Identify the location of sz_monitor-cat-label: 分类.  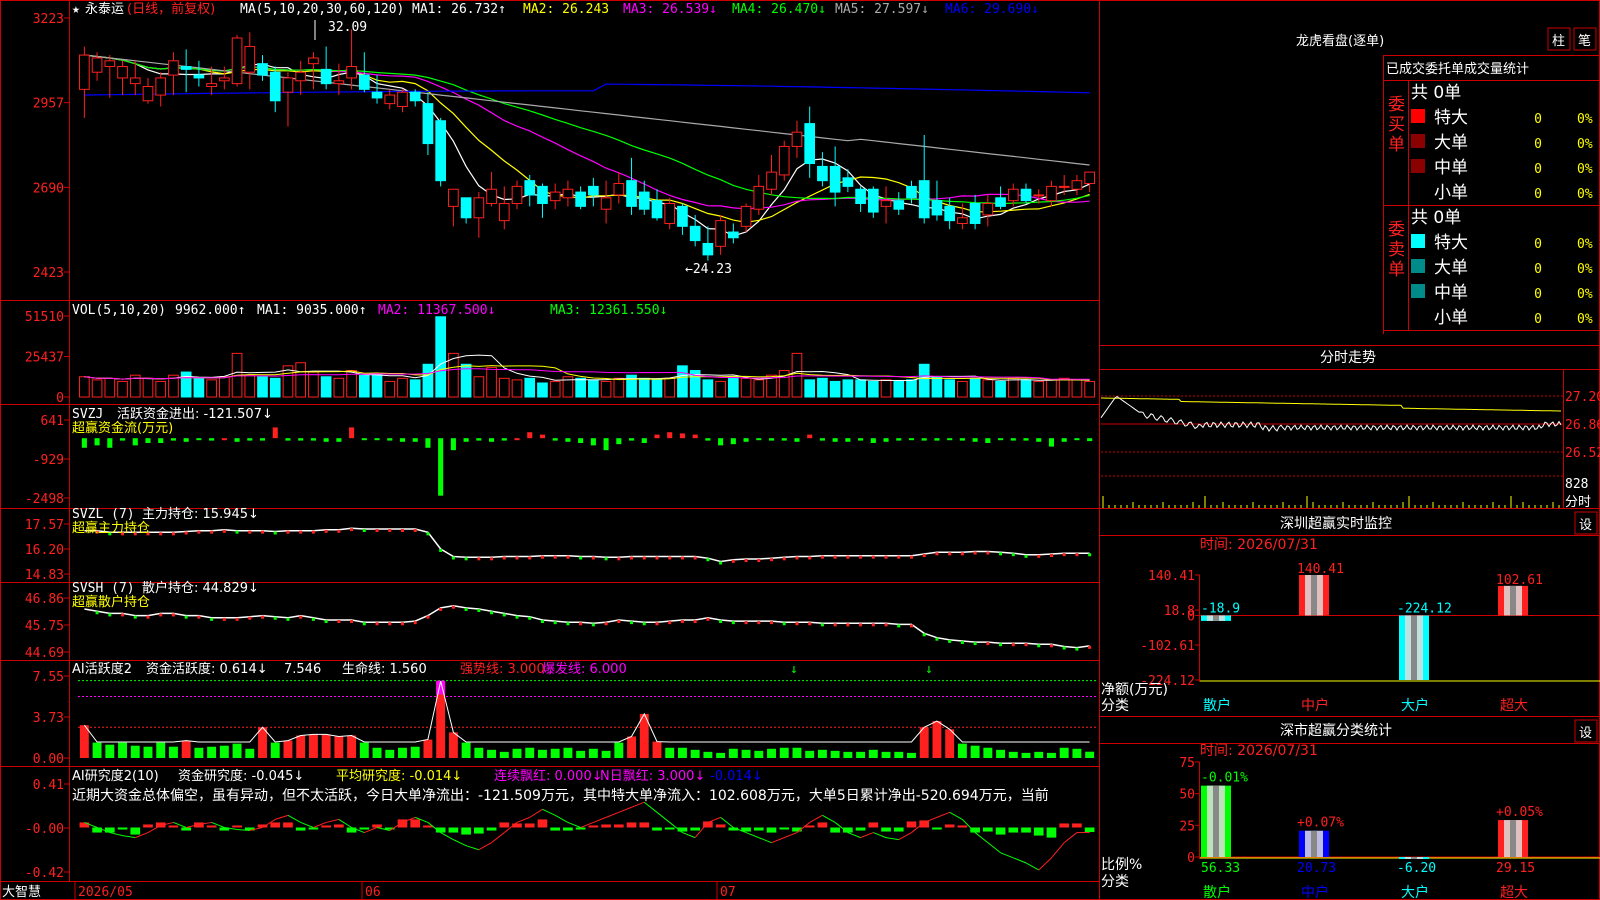
(1115, 706).